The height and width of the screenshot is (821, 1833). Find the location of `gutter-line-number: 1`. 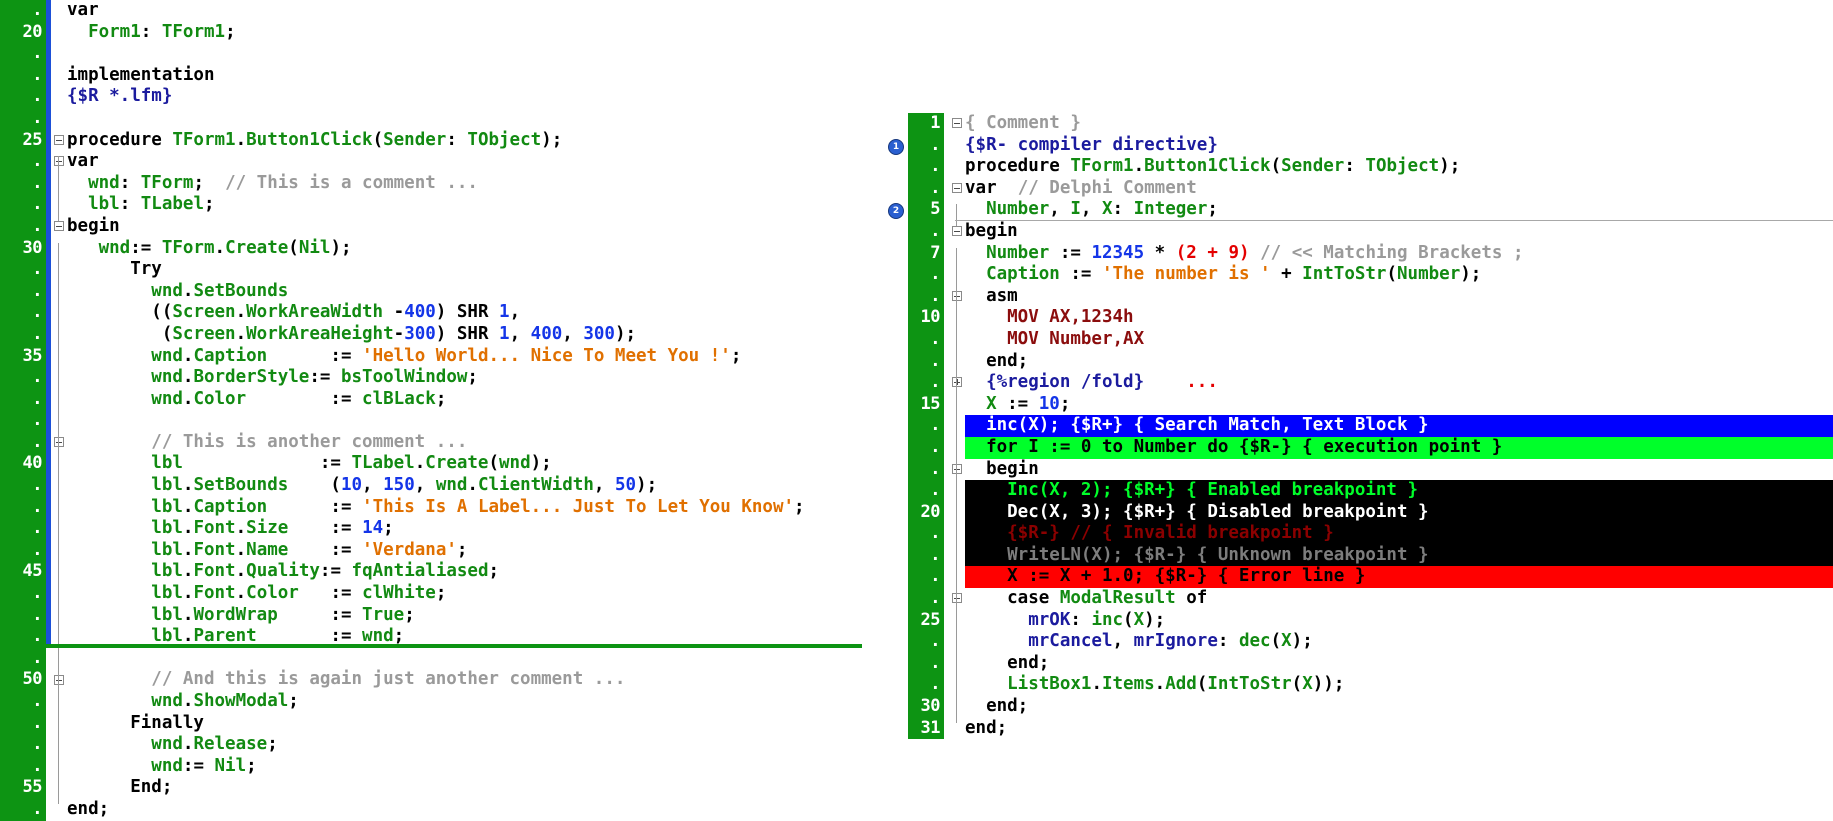

gutter-line-number: 1 is located at coordinates (926, 124).